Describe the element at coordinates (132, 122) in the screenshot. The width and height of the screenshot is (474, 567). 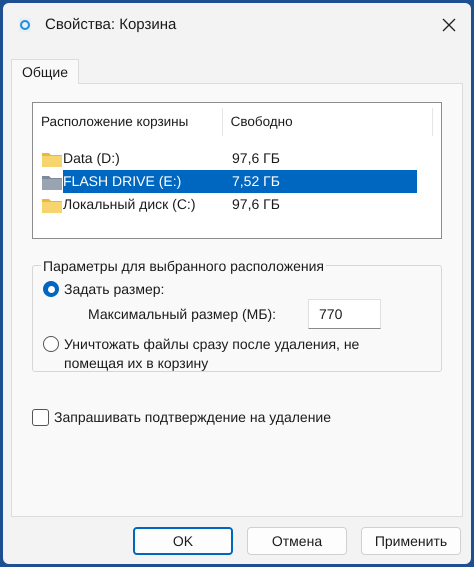
I see `column-header: Расположение корзины` at that location.